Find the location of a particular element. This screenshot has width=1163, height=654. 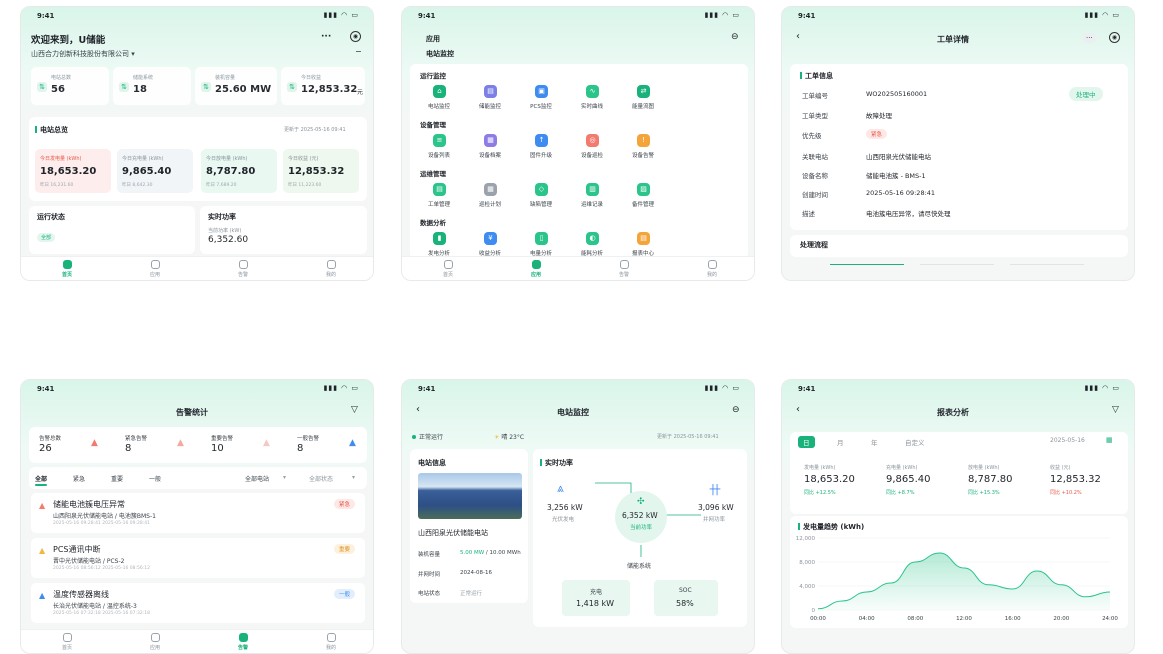

kpi-generation: 今日发电量 (kWh) 18,653.20 昨日 16,231.60 is located at coordinates (73, 171).